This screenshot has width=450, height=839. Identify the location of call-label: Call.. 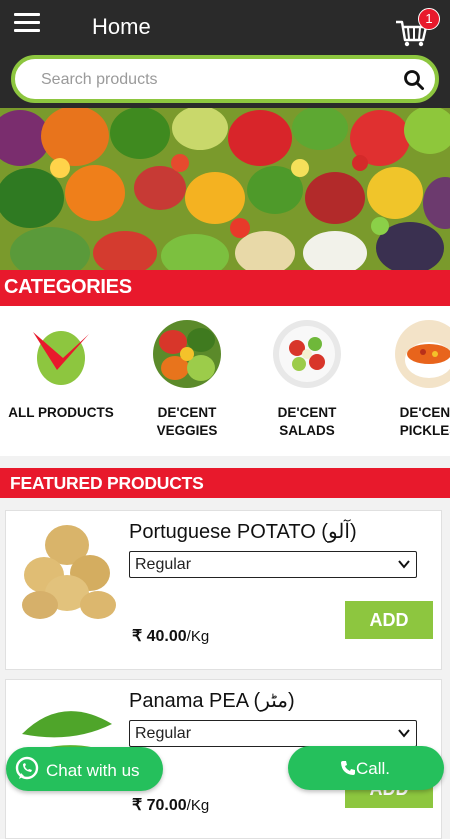
(373, 768).